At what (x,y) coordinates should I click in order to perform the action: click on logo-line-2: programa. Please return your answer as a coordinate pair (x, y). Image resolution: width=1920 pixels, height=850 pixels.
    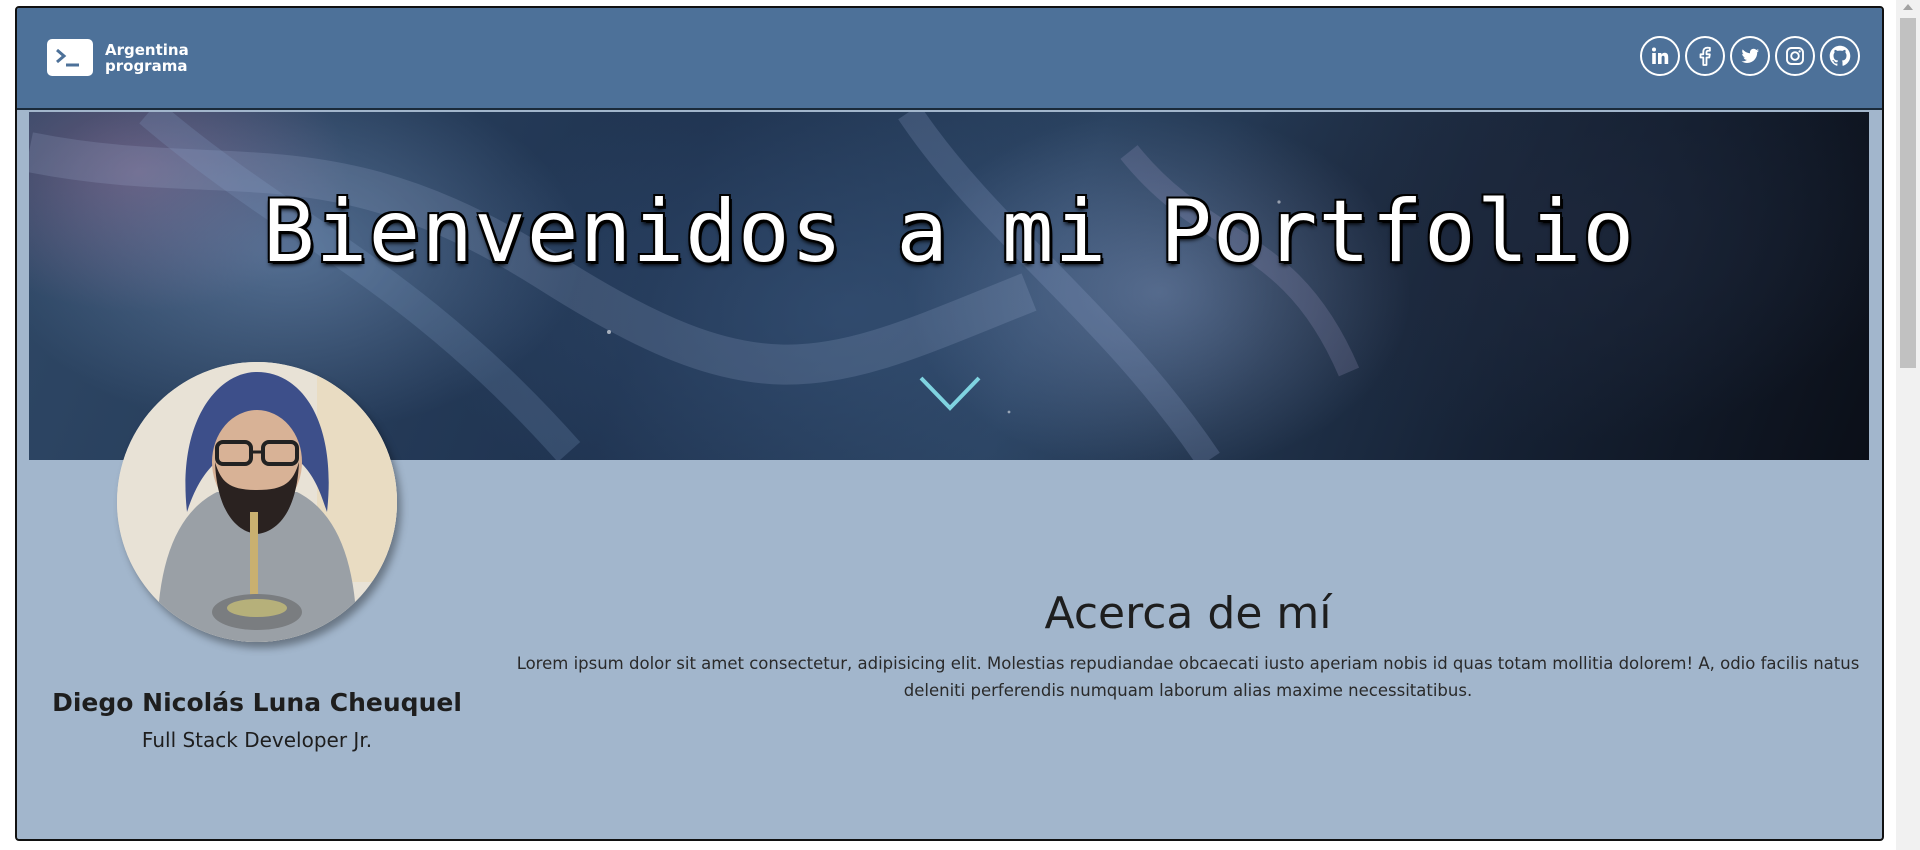
    Looking at the image, I should click on (146, 65).